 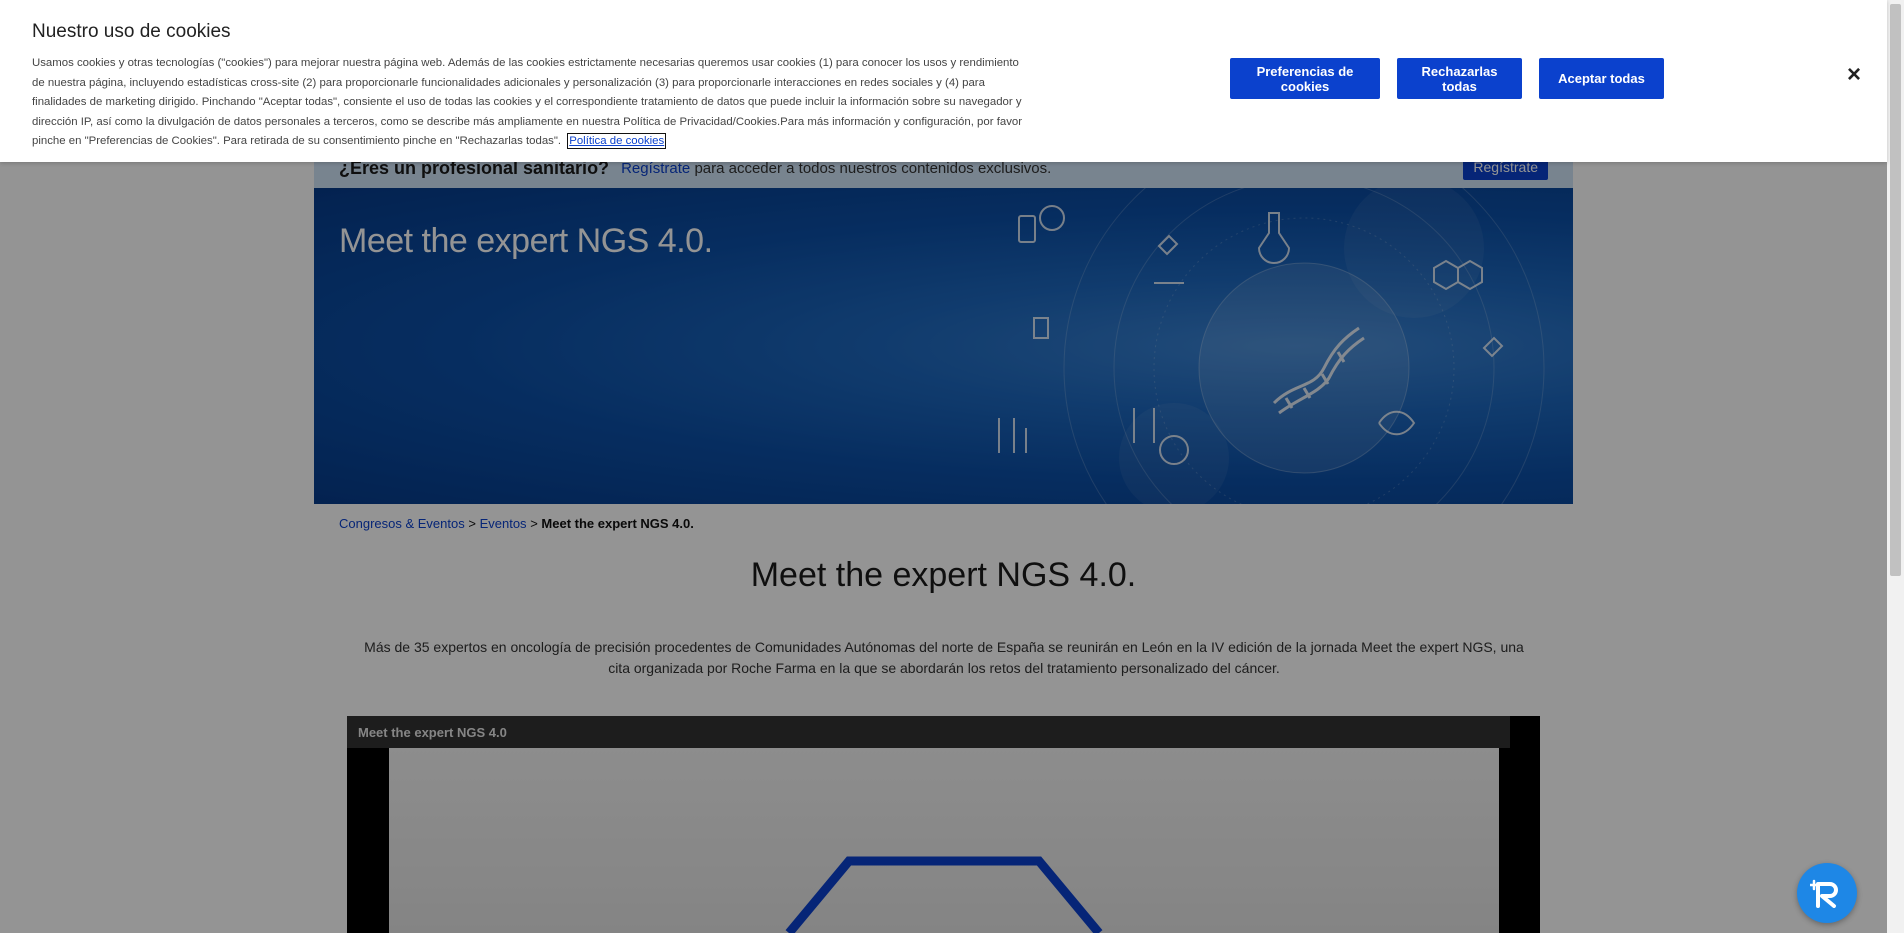 I want to click on cookie-banner-title: Nuestro uso de cookies, so click(x=131, y=31).